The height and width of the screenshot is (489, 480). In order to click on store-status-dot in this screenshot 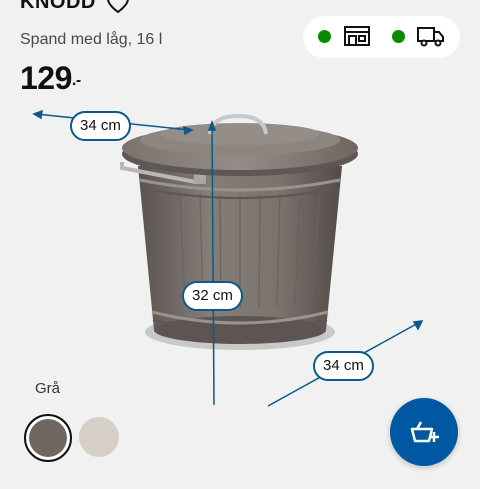, I will do `click(324, 36)`.